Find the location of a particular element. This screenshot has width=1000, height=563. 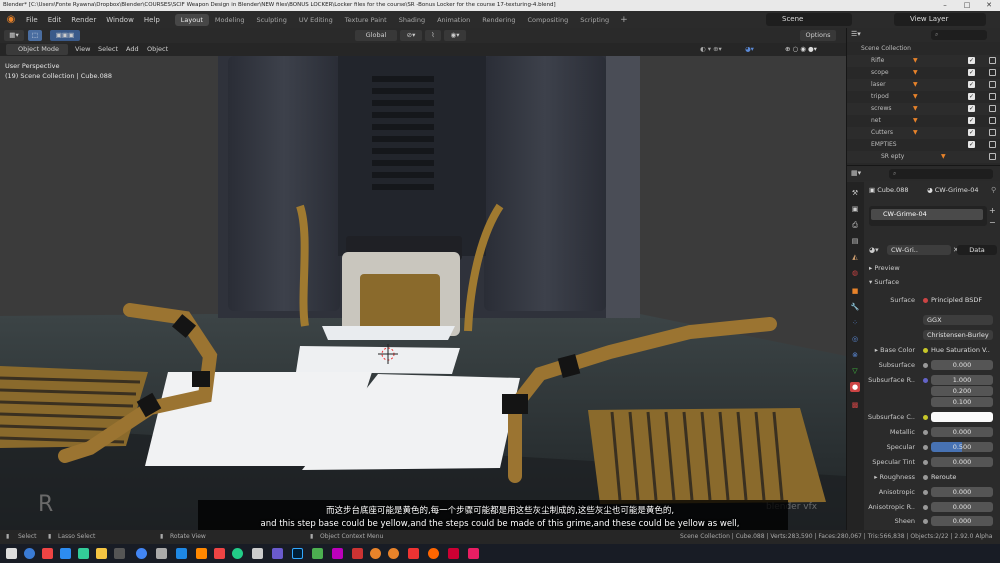

pin-icon: ⚲ is located at coordinates (993, 190).